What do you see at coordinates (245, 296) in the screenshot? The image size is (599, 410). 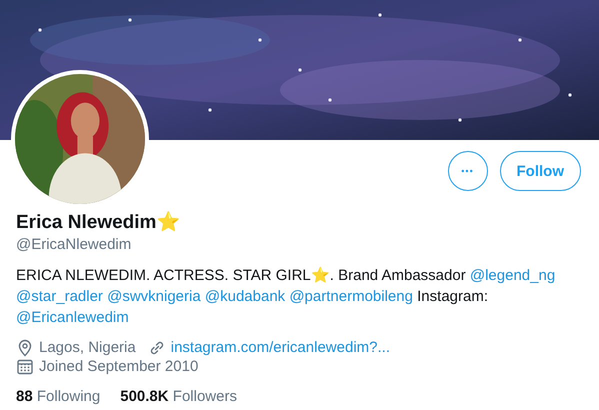 I see `mention-link: @kudabank` at bounding box center [245, 296].